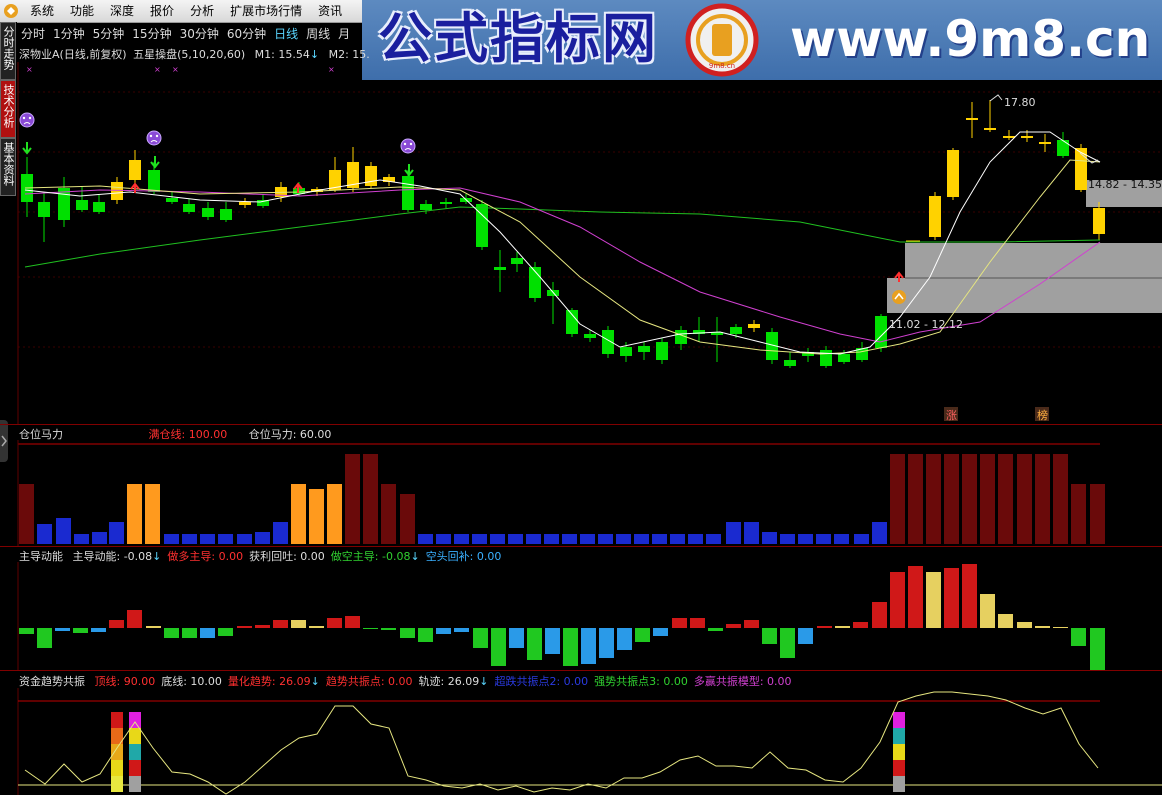 The image size is (1162, 795). I want to click on period-tab-60min: 60分钟, so click(246, 33).